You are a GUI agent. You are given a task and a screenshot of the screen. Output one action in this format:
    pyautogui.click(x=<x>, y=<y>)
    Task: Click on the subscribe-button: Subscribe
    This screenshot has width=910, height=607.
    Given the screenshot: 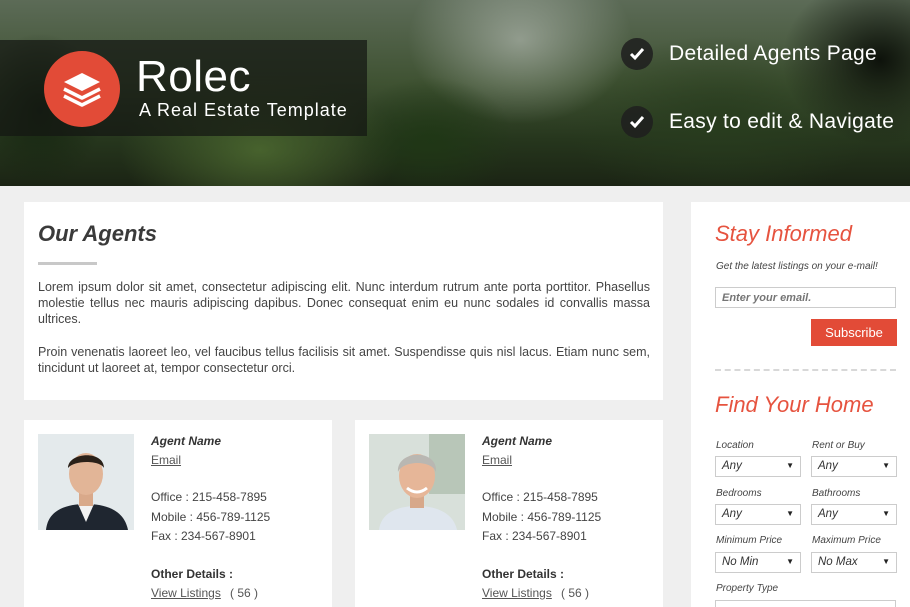 What is the action you would take?
    pyautogui.click(x=854, y=332)
    